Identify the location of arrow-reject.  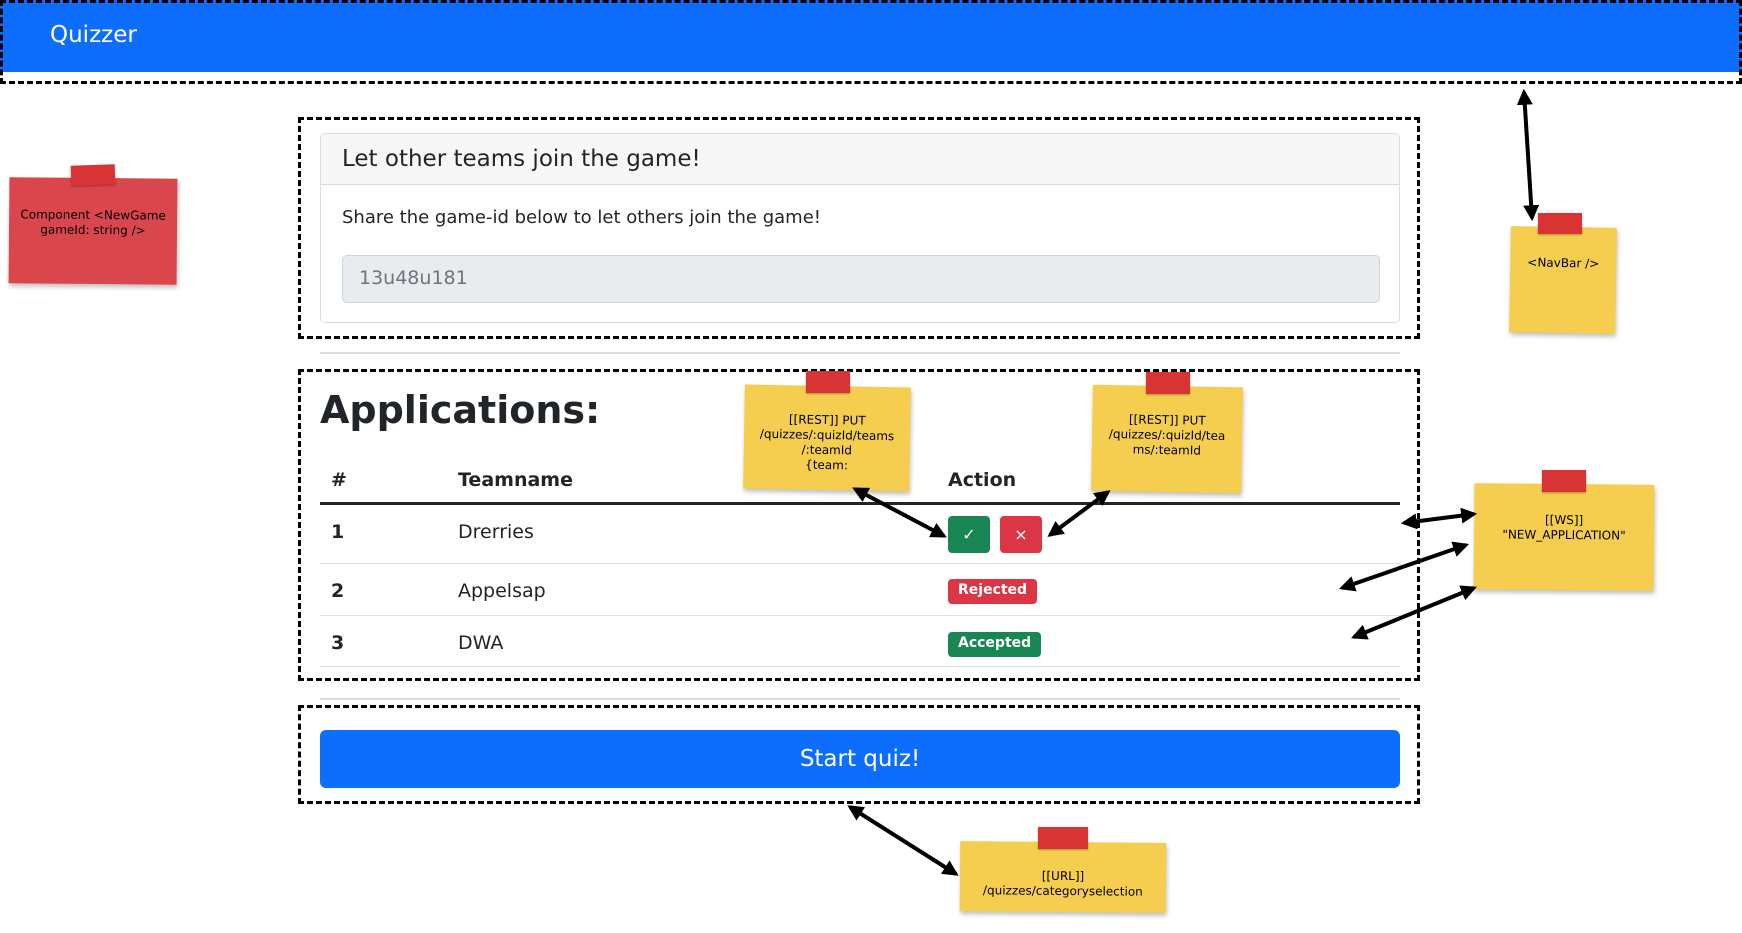
(1079, 513).